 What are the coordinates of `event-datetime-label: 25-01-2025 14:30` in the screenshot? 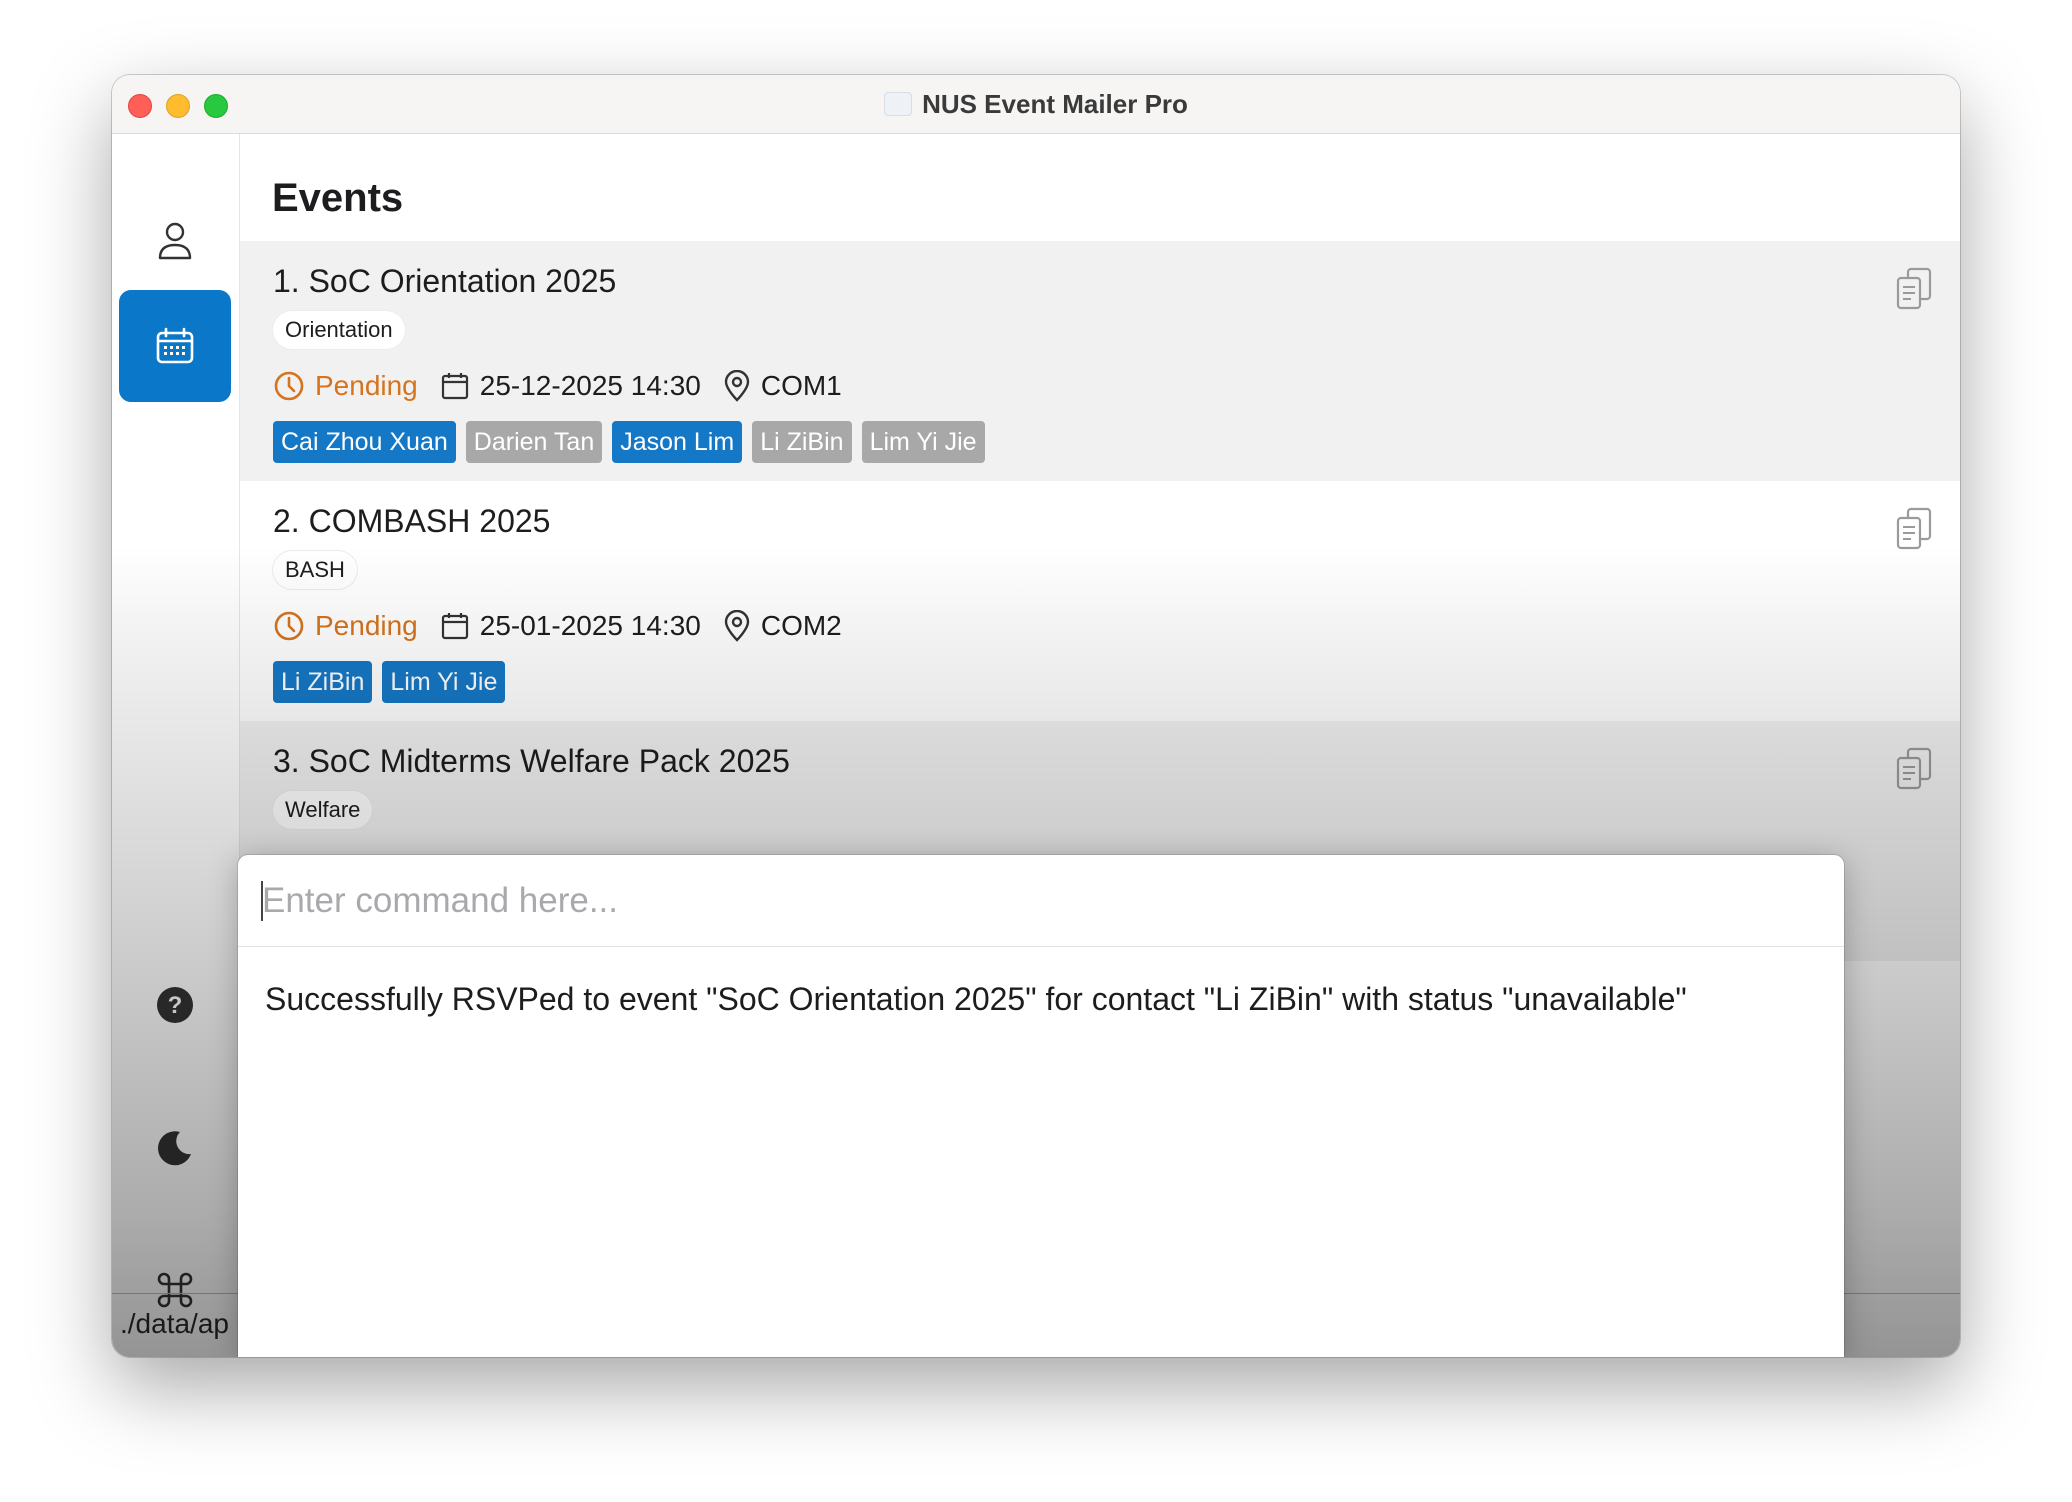 It's located at (590, 625).